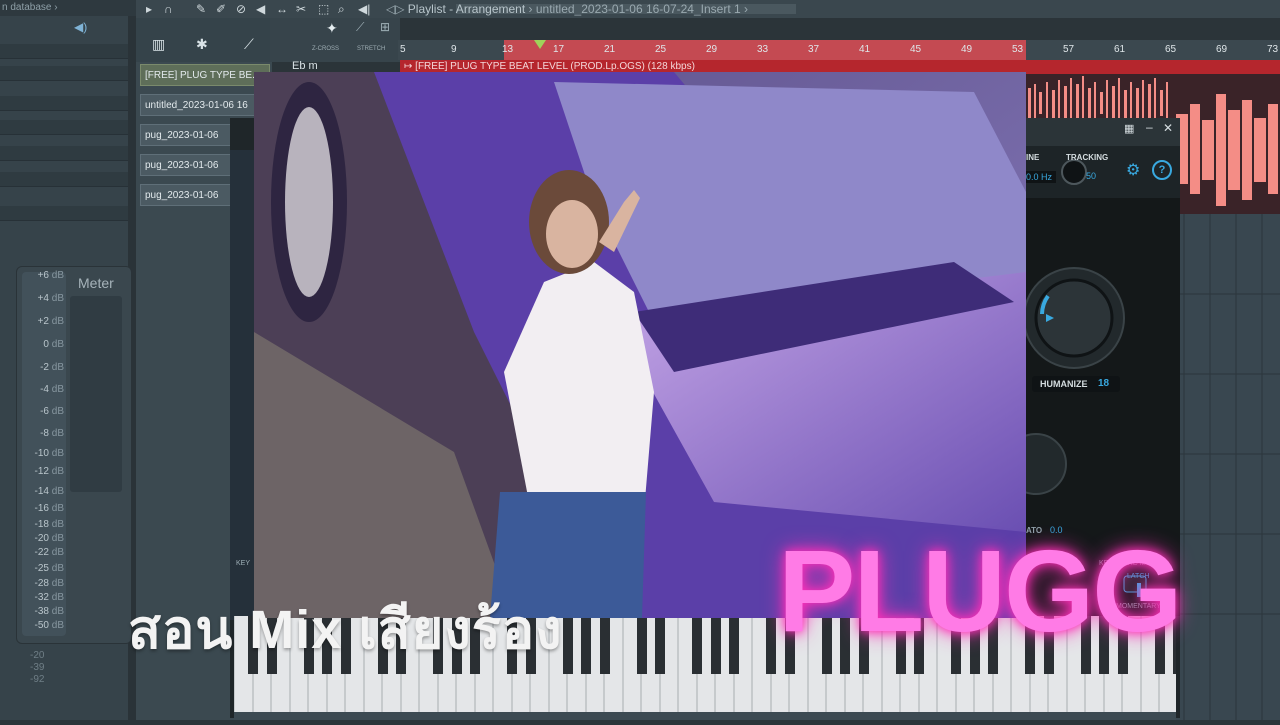 Image resolution: width=1280 pixels, height=725 pixels. I want to click on ruler-bar-number: 49, so click(967, 49).